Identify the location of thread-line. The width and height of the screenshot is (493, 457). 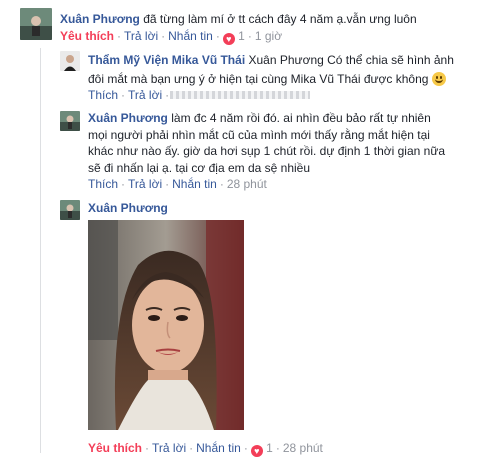
(40, 250).